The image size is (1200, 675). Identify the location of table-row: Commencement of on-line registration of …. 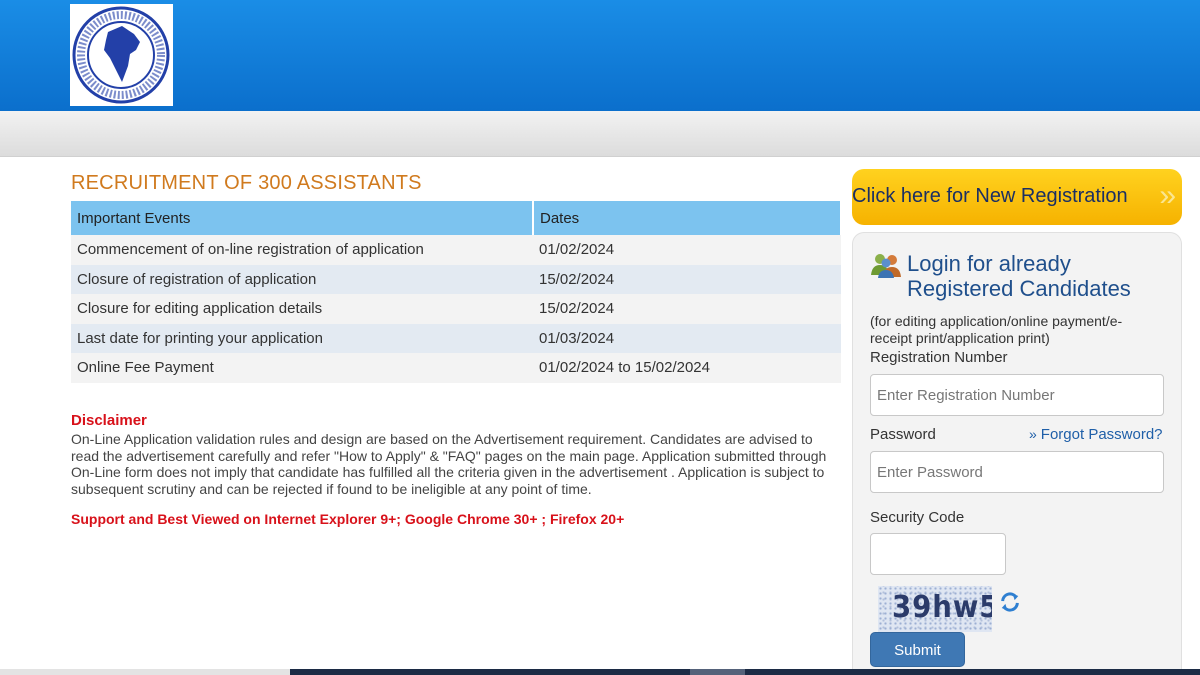
(456, 250).